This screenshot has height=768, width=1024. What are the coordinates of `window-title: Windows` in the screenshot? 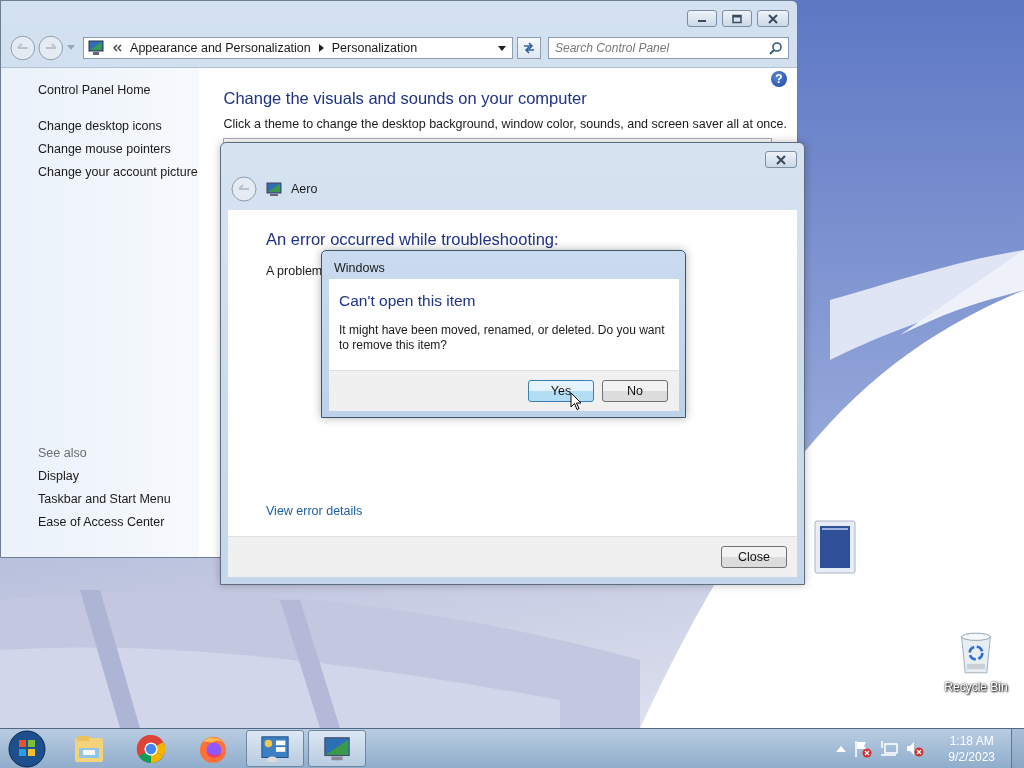 It's located at (359, 268).